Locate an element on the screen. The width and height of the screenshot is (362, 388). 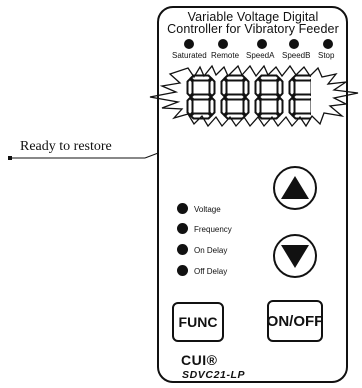
led-frequency is located at coordinates (182, 228).